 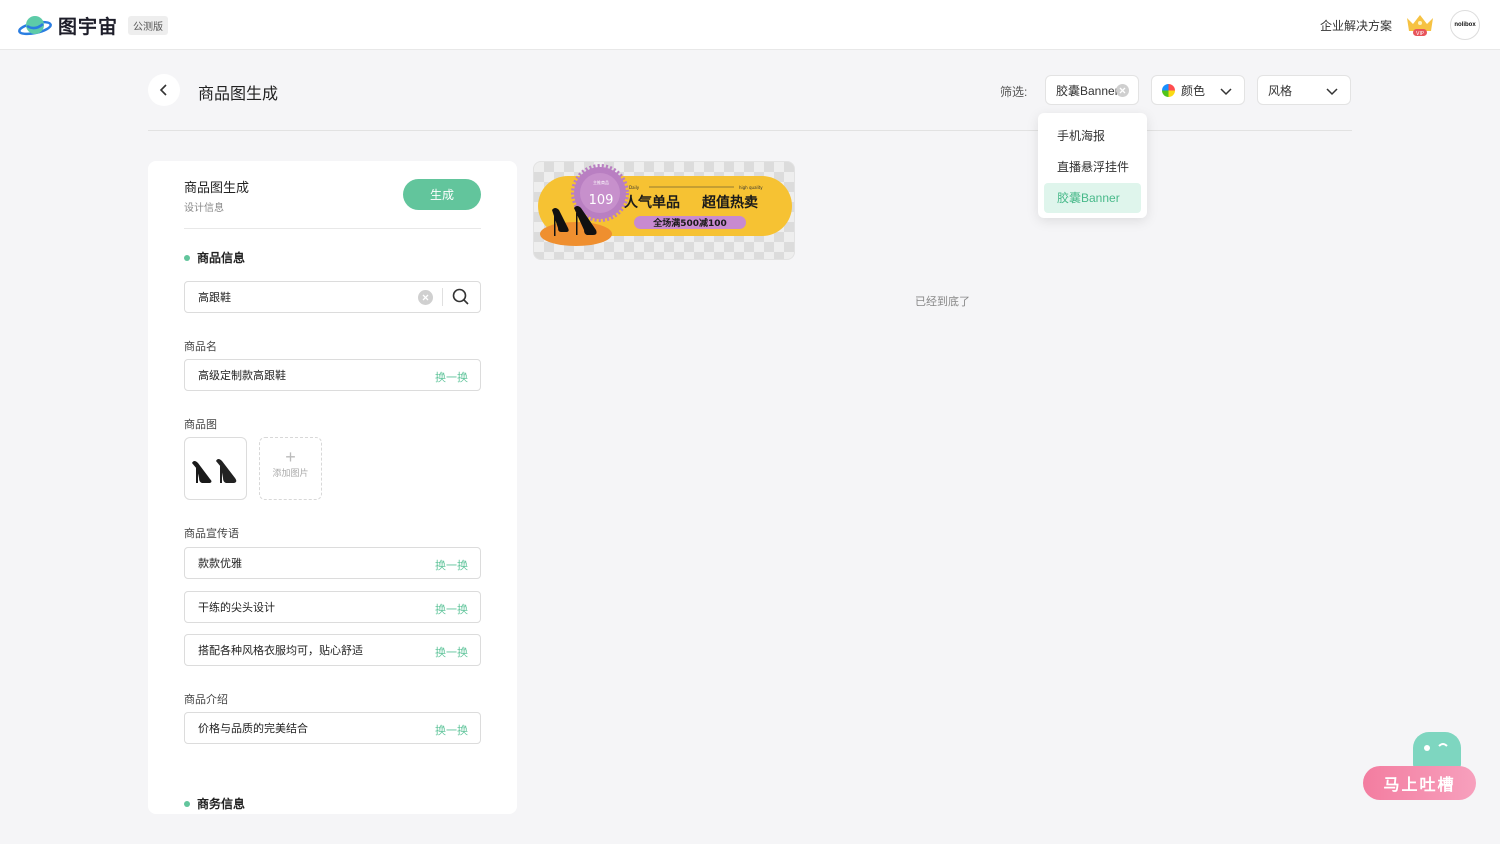 What do you see at coordinates (1465, 25) in the screenshot?
I see `user-avatar: nolibox` at bounding box center [1465, 25].